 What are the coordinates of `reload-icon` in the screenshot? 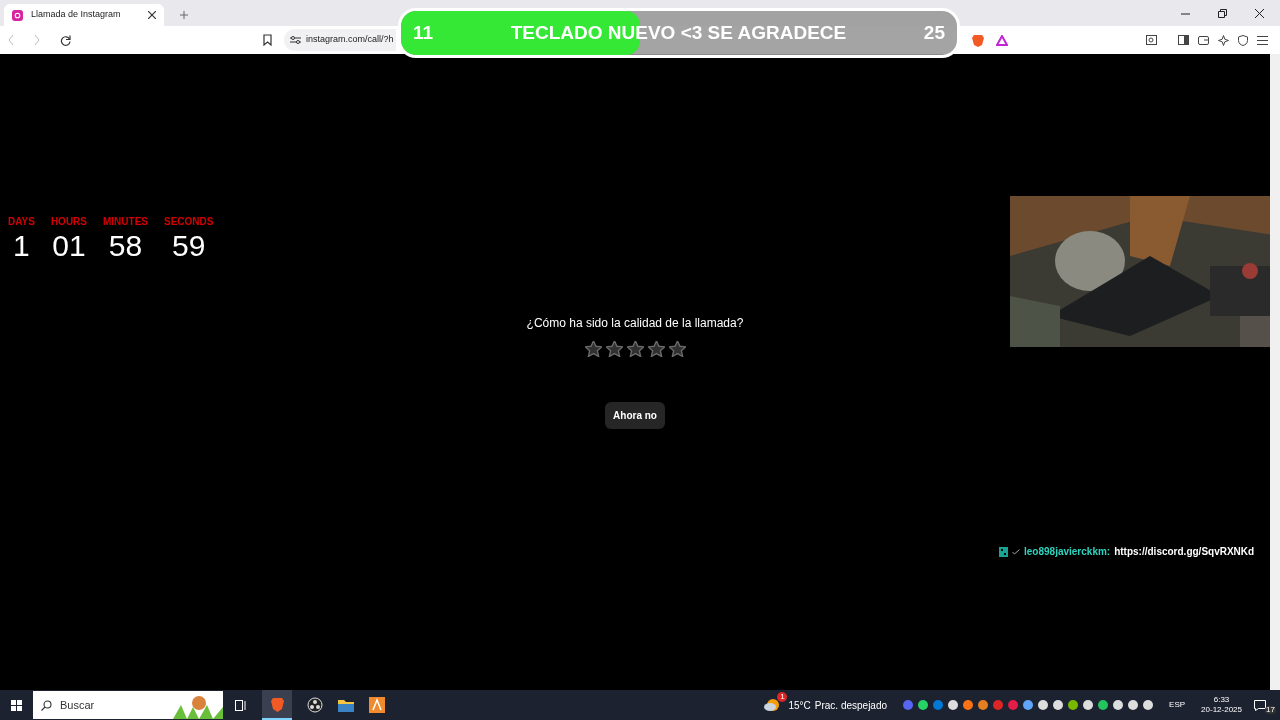 It's located at (65, 40).